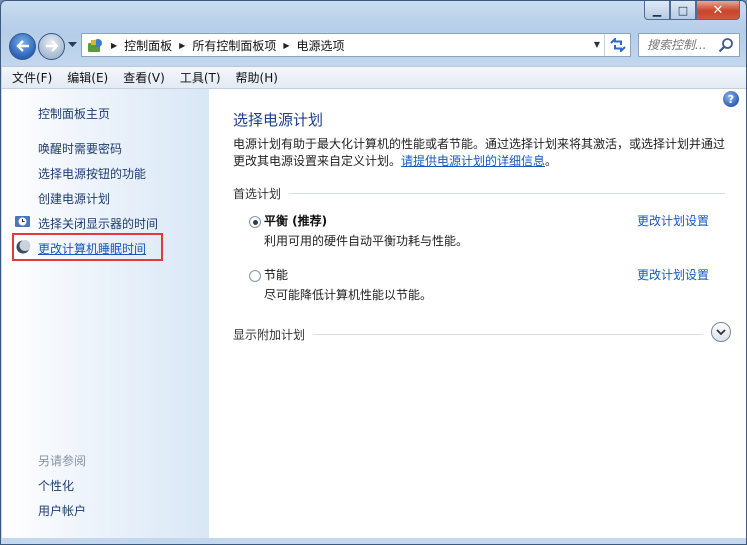 This screenshot has width=747, height=545. I want to click on menu-file: 文件(F), so click(32, 77).